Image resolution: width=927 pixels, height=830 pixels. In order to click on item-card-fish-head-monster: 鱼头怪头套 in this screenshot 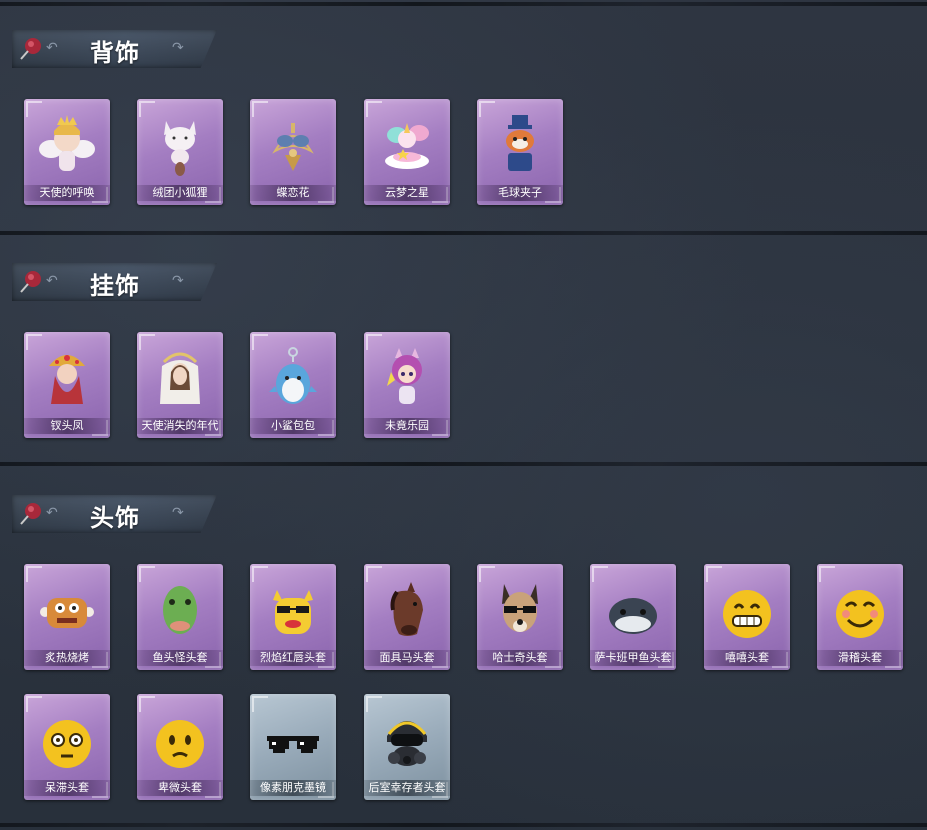, I will do `click(180, 617)`.